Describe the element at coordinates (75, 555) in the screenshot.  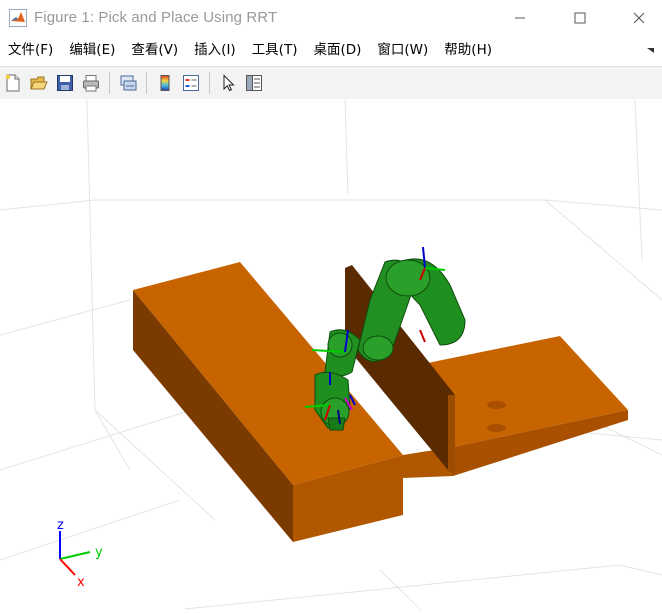
I see `y-axis-line` at that location.